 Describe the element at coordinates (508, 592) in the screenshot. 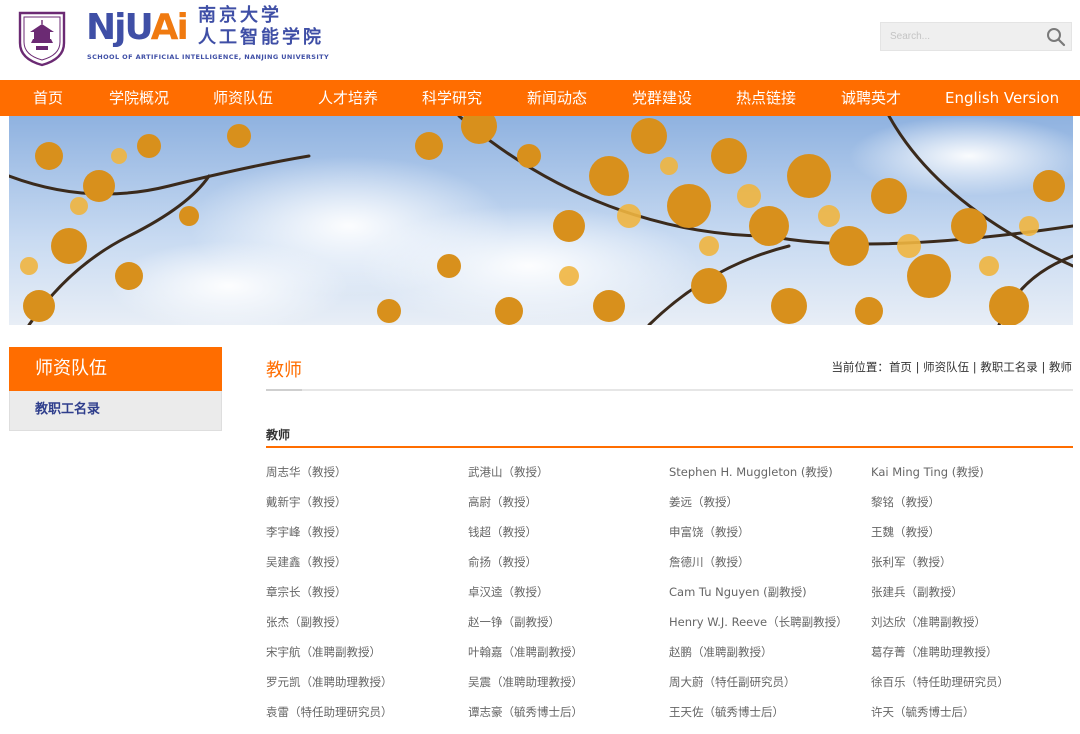

I see `faculty-link: 卓汉逵（教授）` at that location.